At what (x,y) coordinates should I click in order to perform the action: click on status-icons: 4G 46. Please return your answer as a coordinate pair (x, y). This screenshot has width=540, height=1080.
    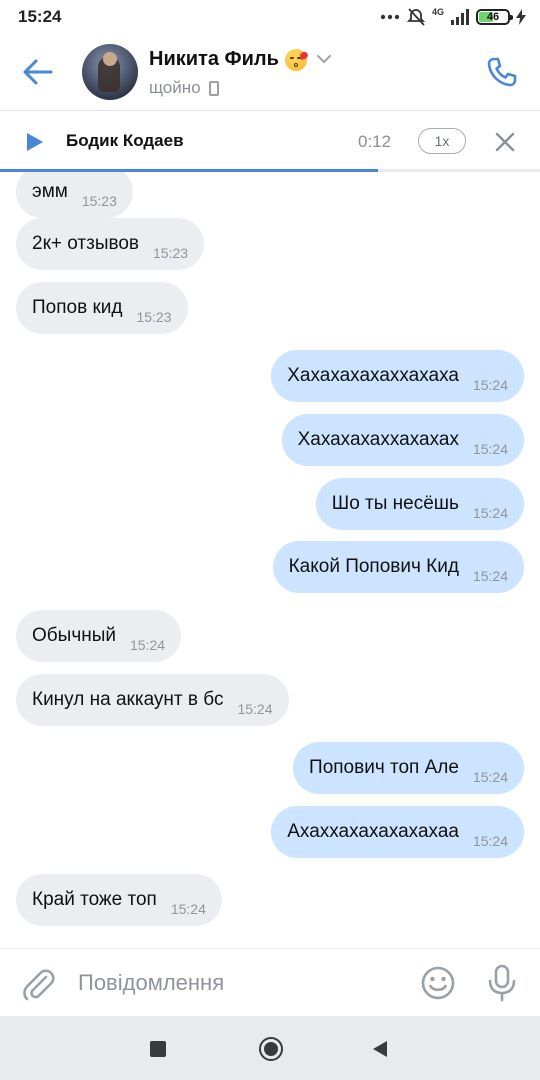
    Looking at the image, I should click on (453, 17).